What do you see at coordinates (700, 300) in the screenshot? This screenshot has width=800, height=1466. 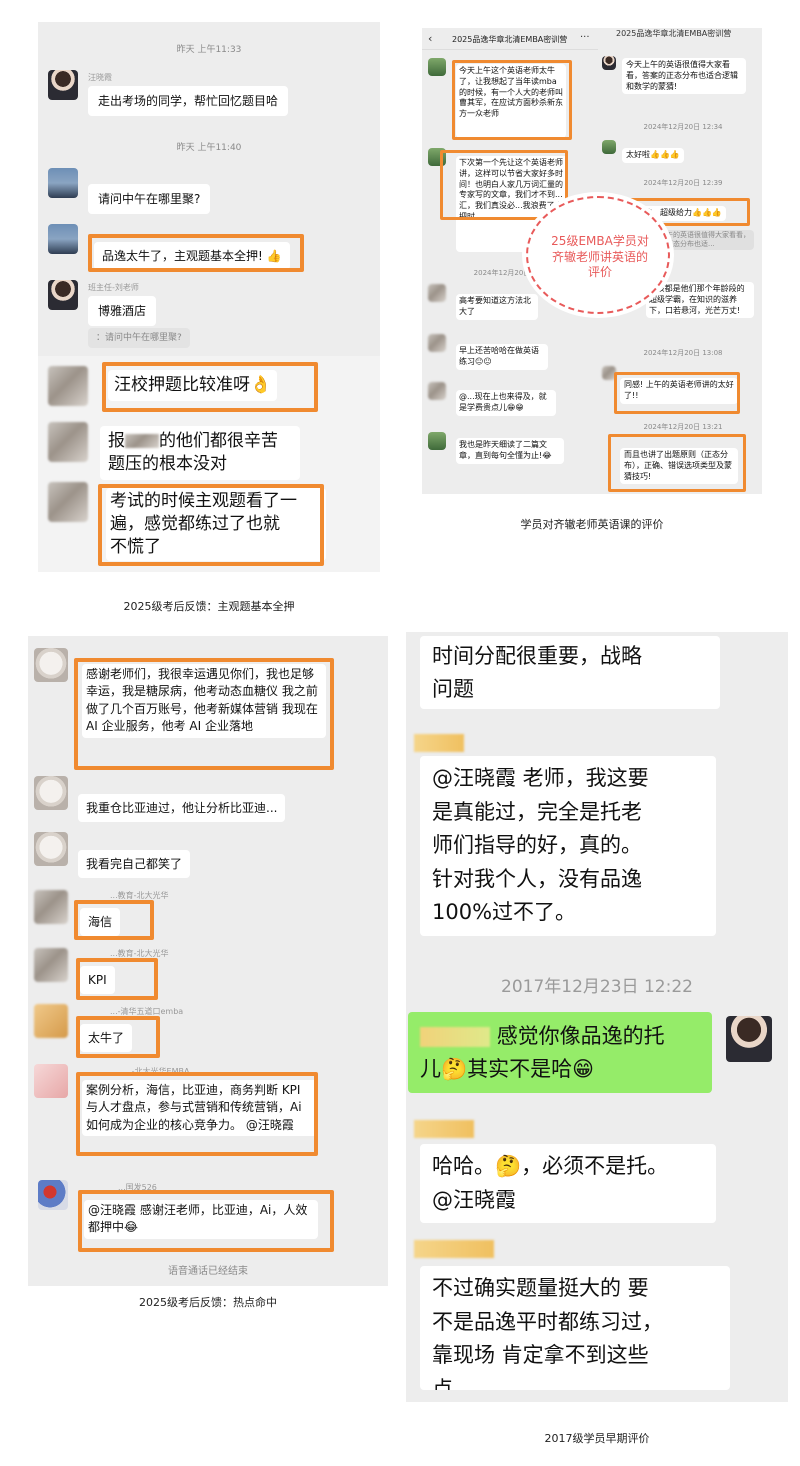 I see `message-bubble: ...该都是他们那个年龄段的超级学霸，在知识的滋养下，口若悬河，光芒万丈!` at bounding box center [700, 300].